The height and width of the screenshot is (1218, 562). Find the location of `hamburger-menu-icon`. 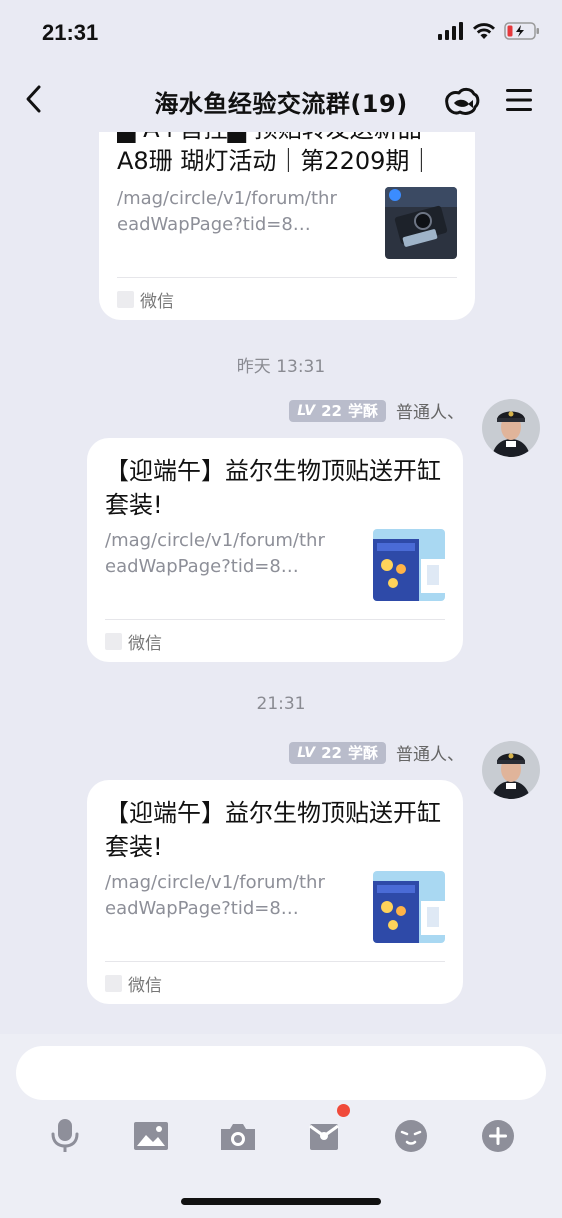

hamburger-menu-icon is located at coordinates (519, 100).